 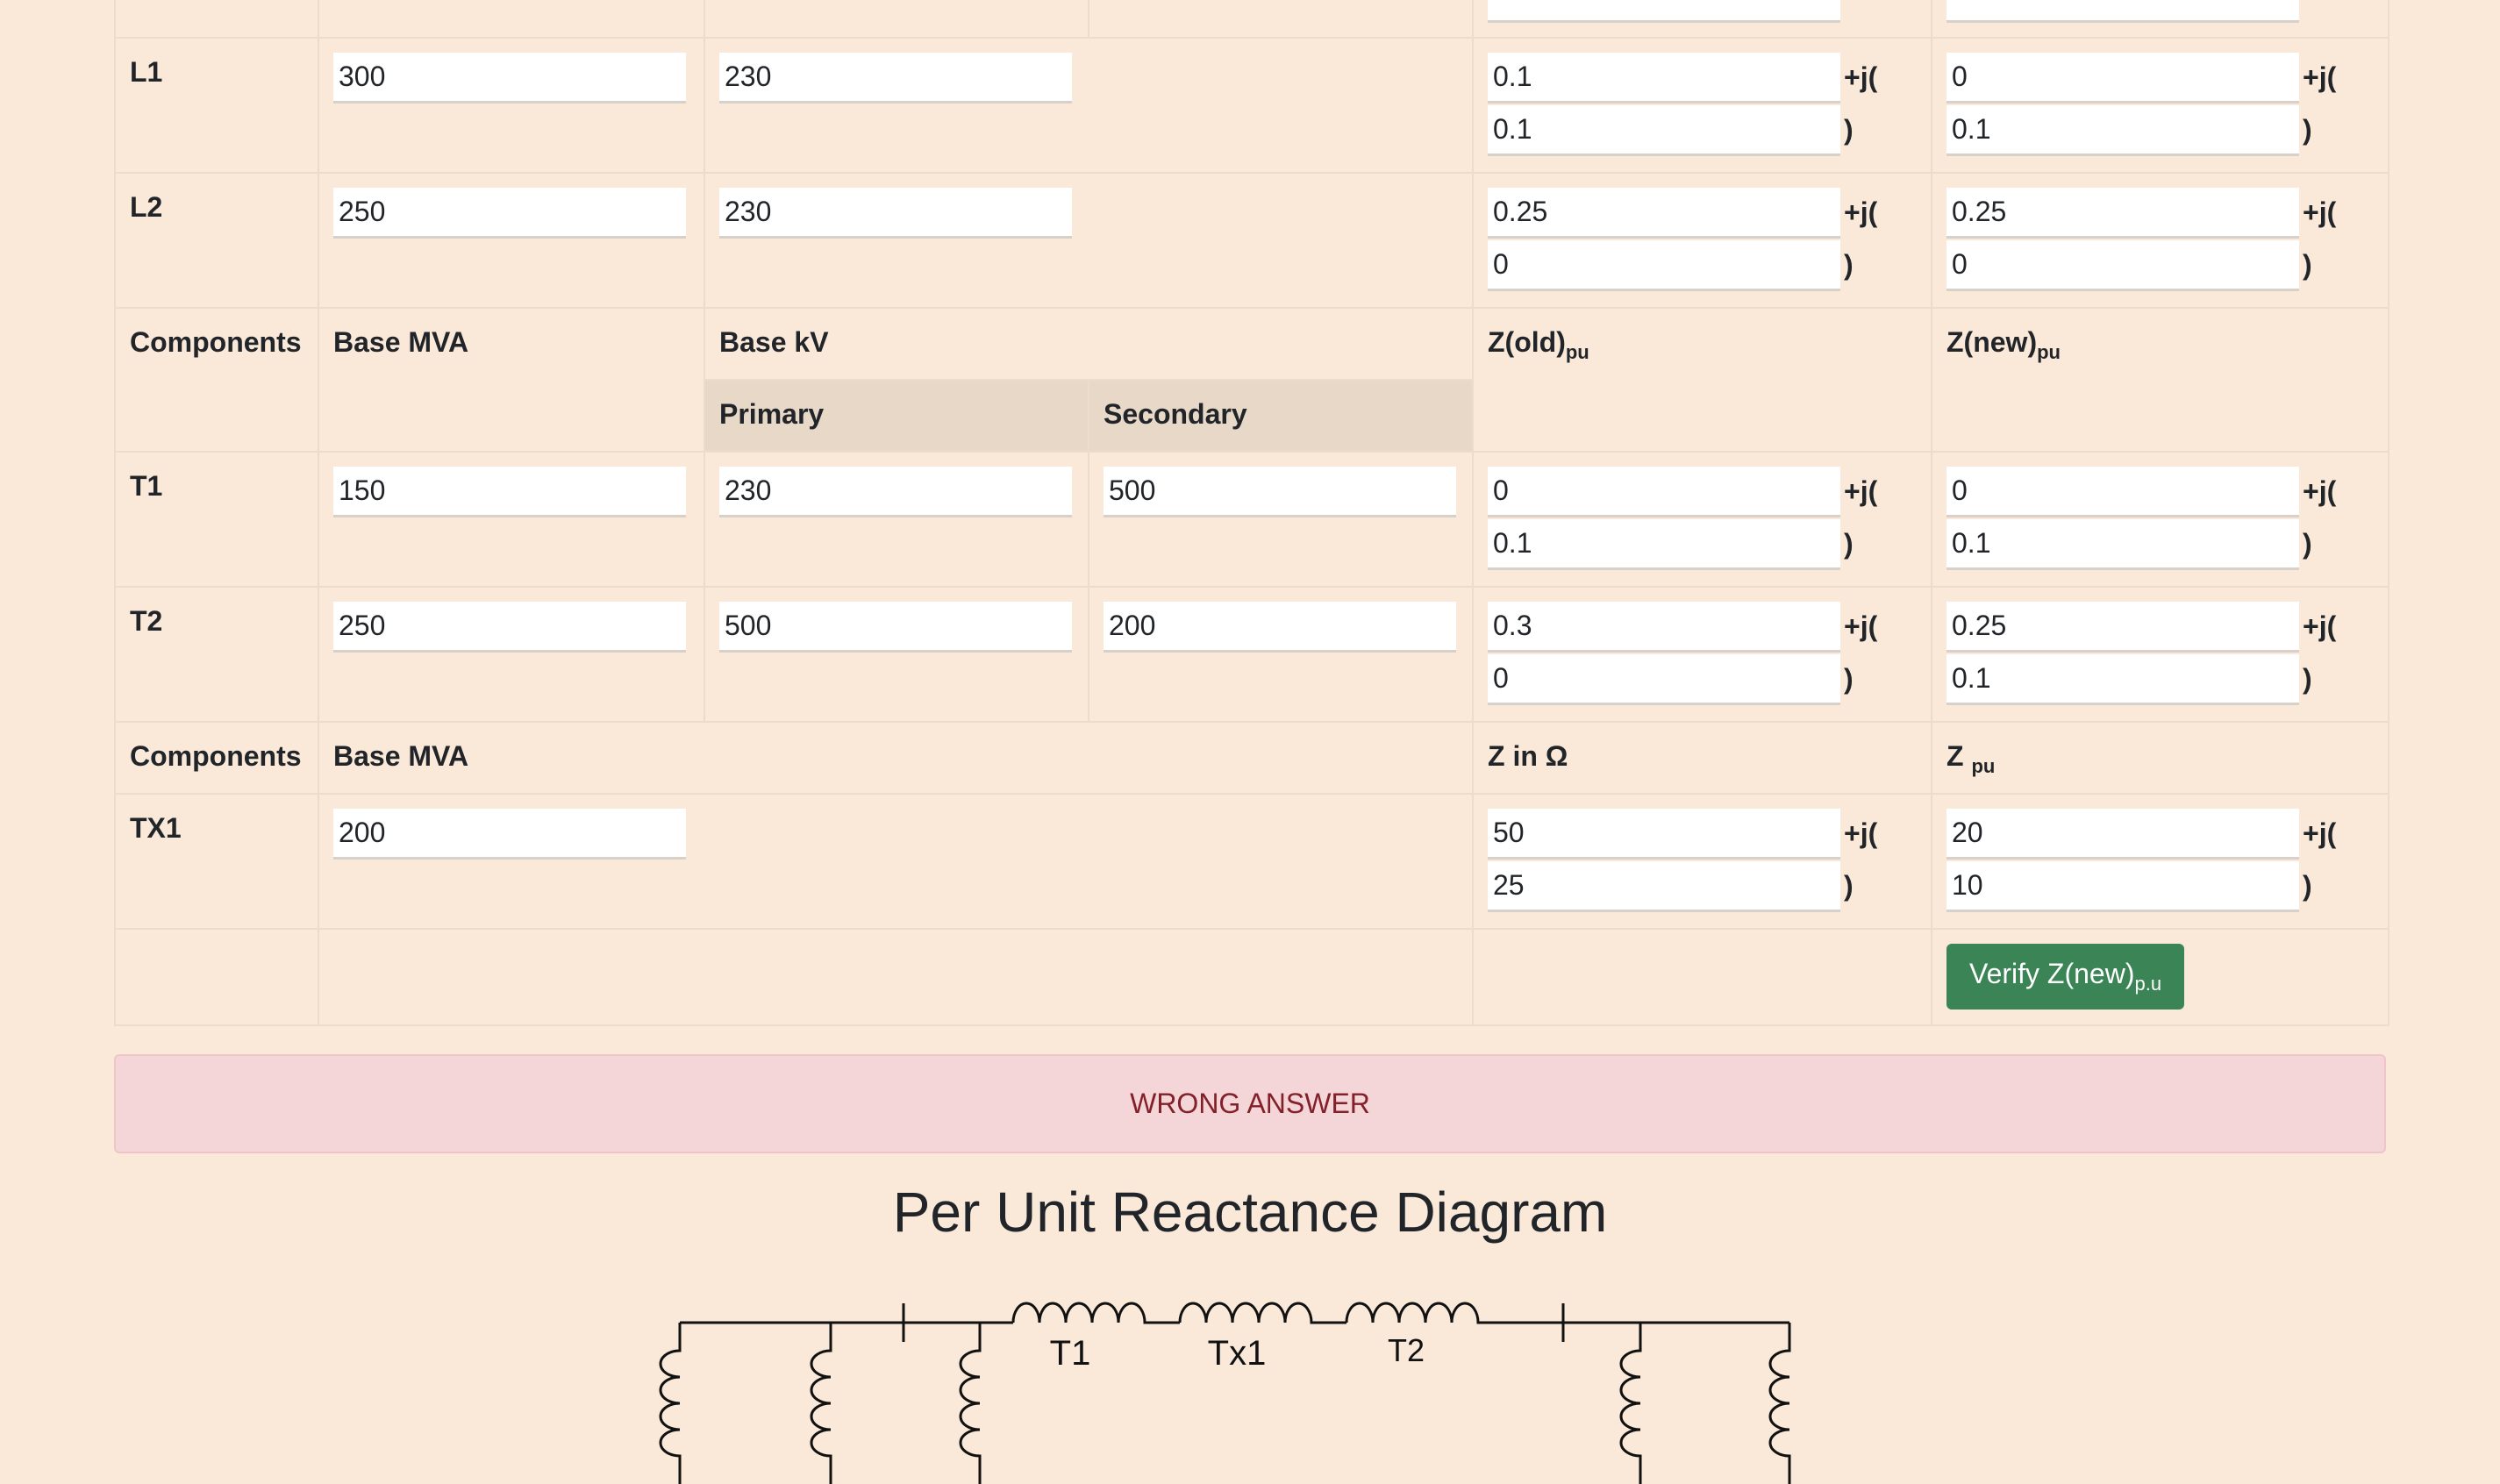 What do you see at coordinates (1664, 887) in the screenshot?
I see `z-ohm-imag-input` at bounding box center [1664, 887].